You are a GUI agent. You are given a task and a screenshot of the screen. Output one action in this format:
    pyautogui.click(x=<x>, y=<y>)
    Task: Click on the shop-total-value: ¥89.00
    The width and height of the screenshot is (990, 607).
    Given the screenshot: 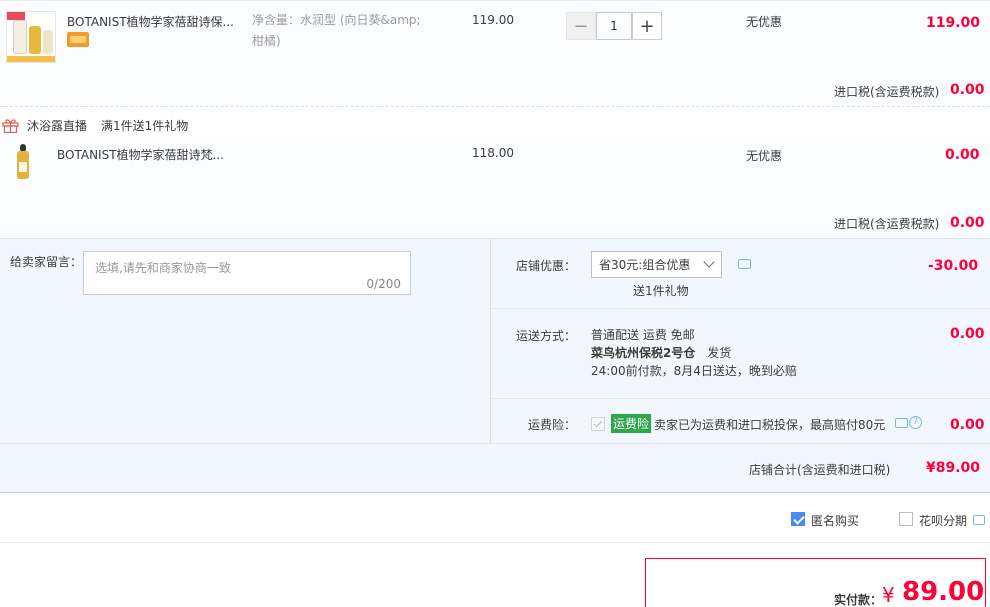 What is the action you would take?
    pyautogui.click(x=953, y=468)
    